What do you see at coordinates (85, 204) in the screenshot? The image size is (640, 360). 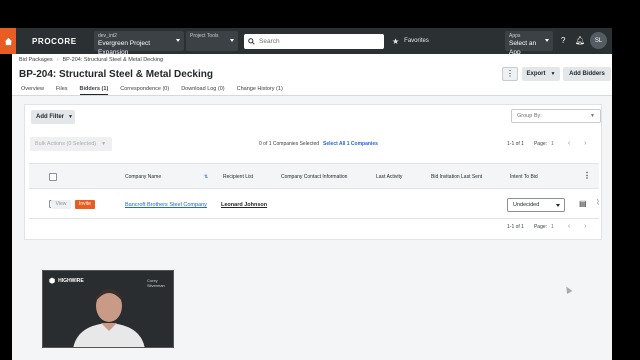 I see `invite-button: Invite` at bounding box center [85, 204].